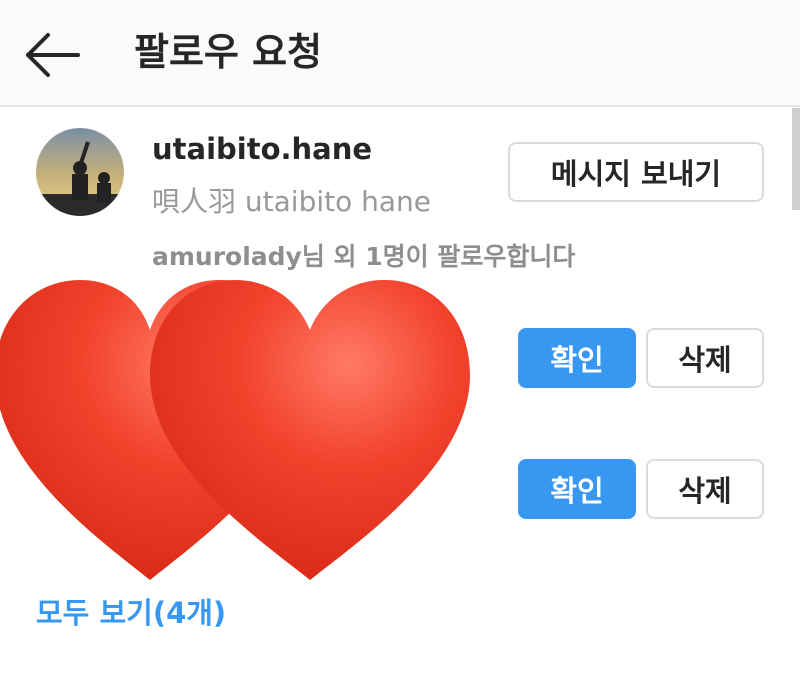 This screenshot has height=679, width=800. I want to click on arrow-left-icon, so click(53, 55).